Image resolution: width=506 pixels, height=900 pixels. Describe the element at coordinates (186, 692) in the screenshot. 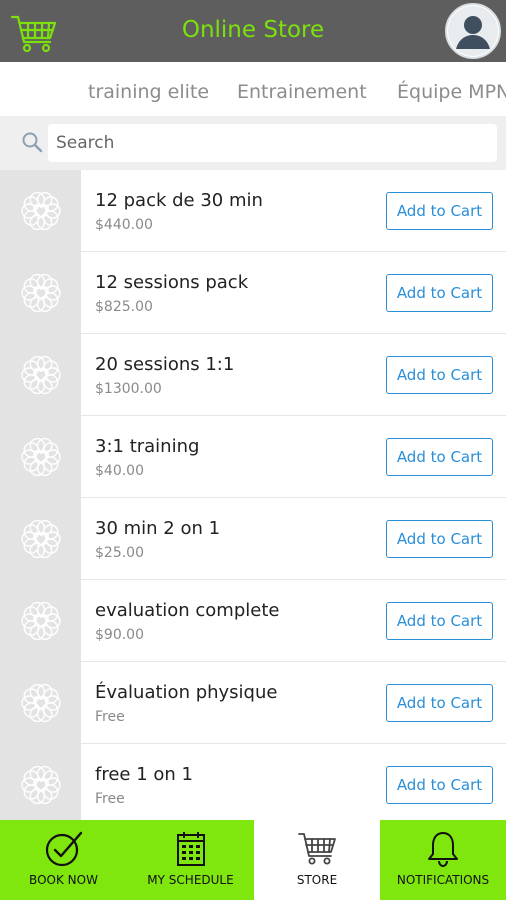

I see `product-name: Évaluation physique` at that location.